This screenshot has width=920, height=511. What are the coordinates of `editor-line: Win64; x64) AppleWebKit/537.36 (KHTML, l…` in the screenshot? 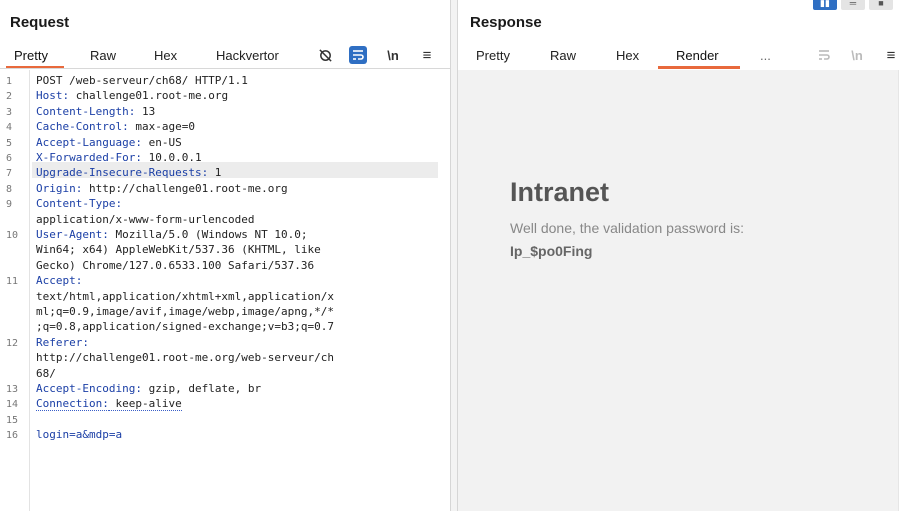 It's located at (225, 249).